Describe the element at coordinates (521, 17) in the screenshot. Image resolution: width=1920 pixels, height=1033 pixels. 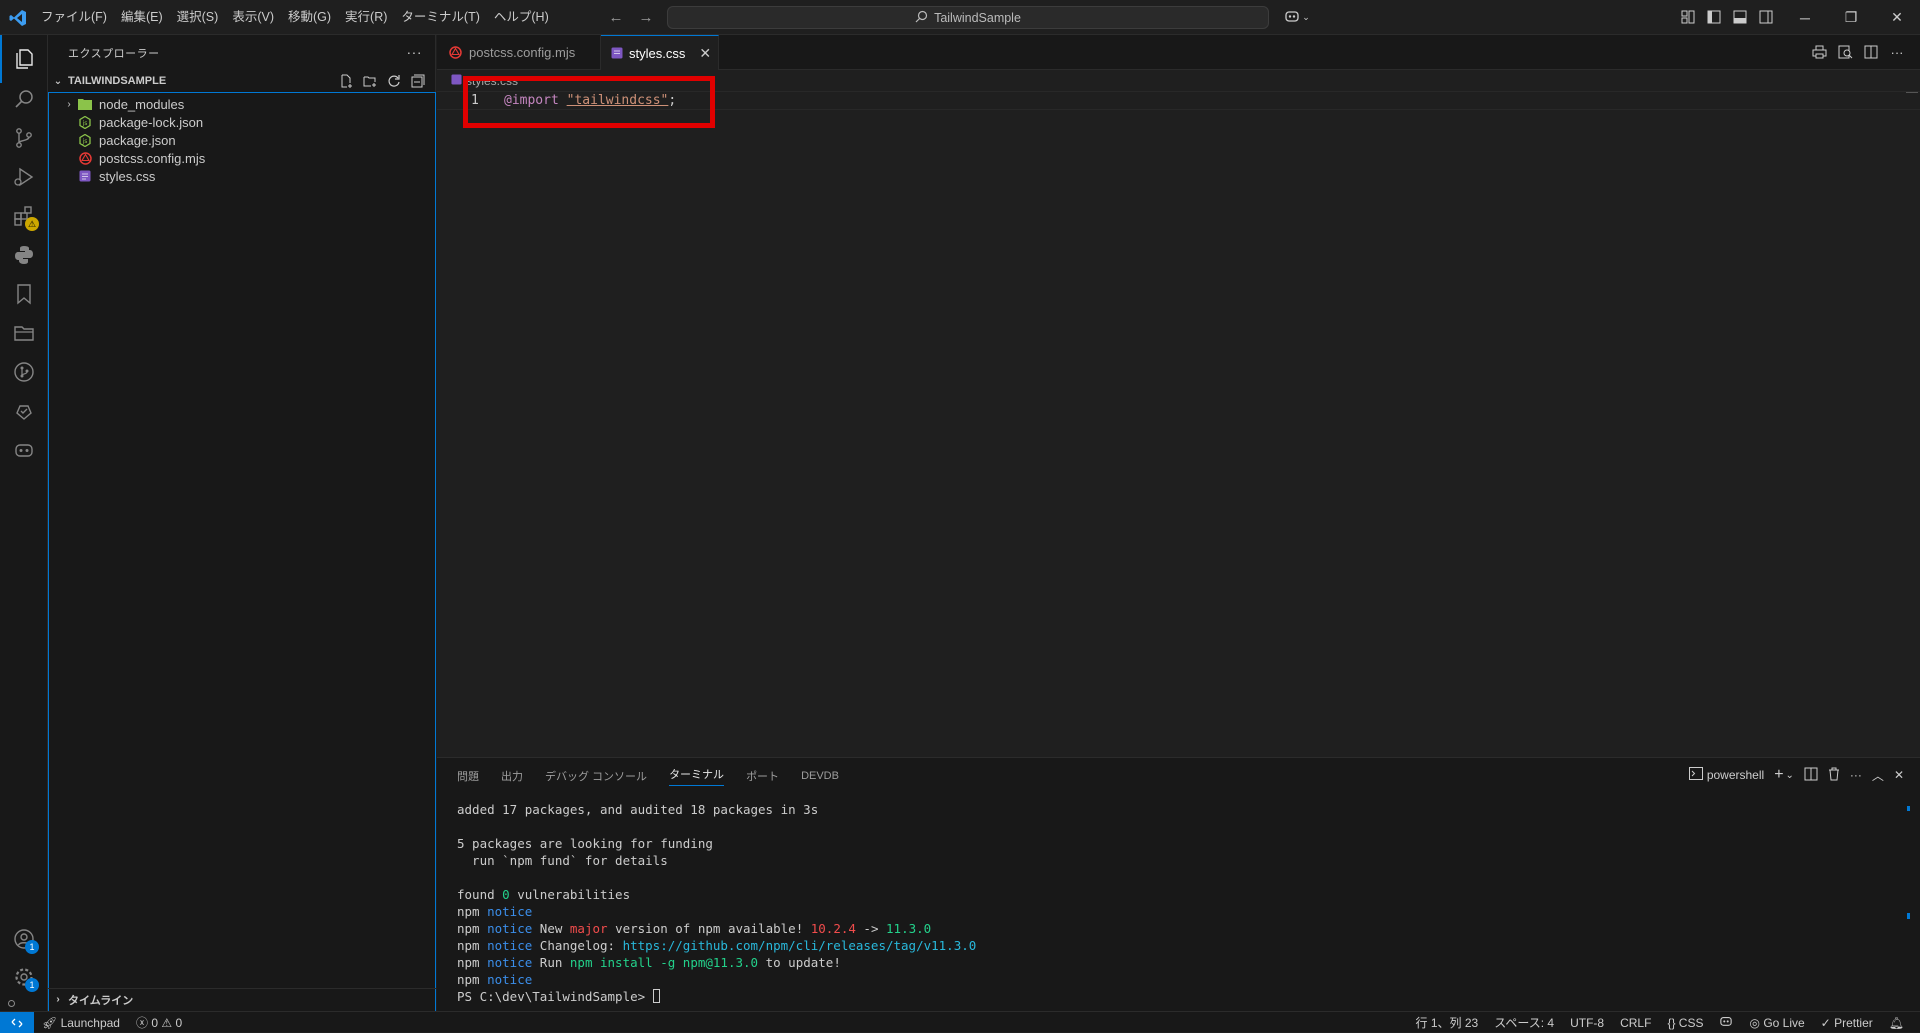
I see `menu-help: ヘルプ(H)` at that location.